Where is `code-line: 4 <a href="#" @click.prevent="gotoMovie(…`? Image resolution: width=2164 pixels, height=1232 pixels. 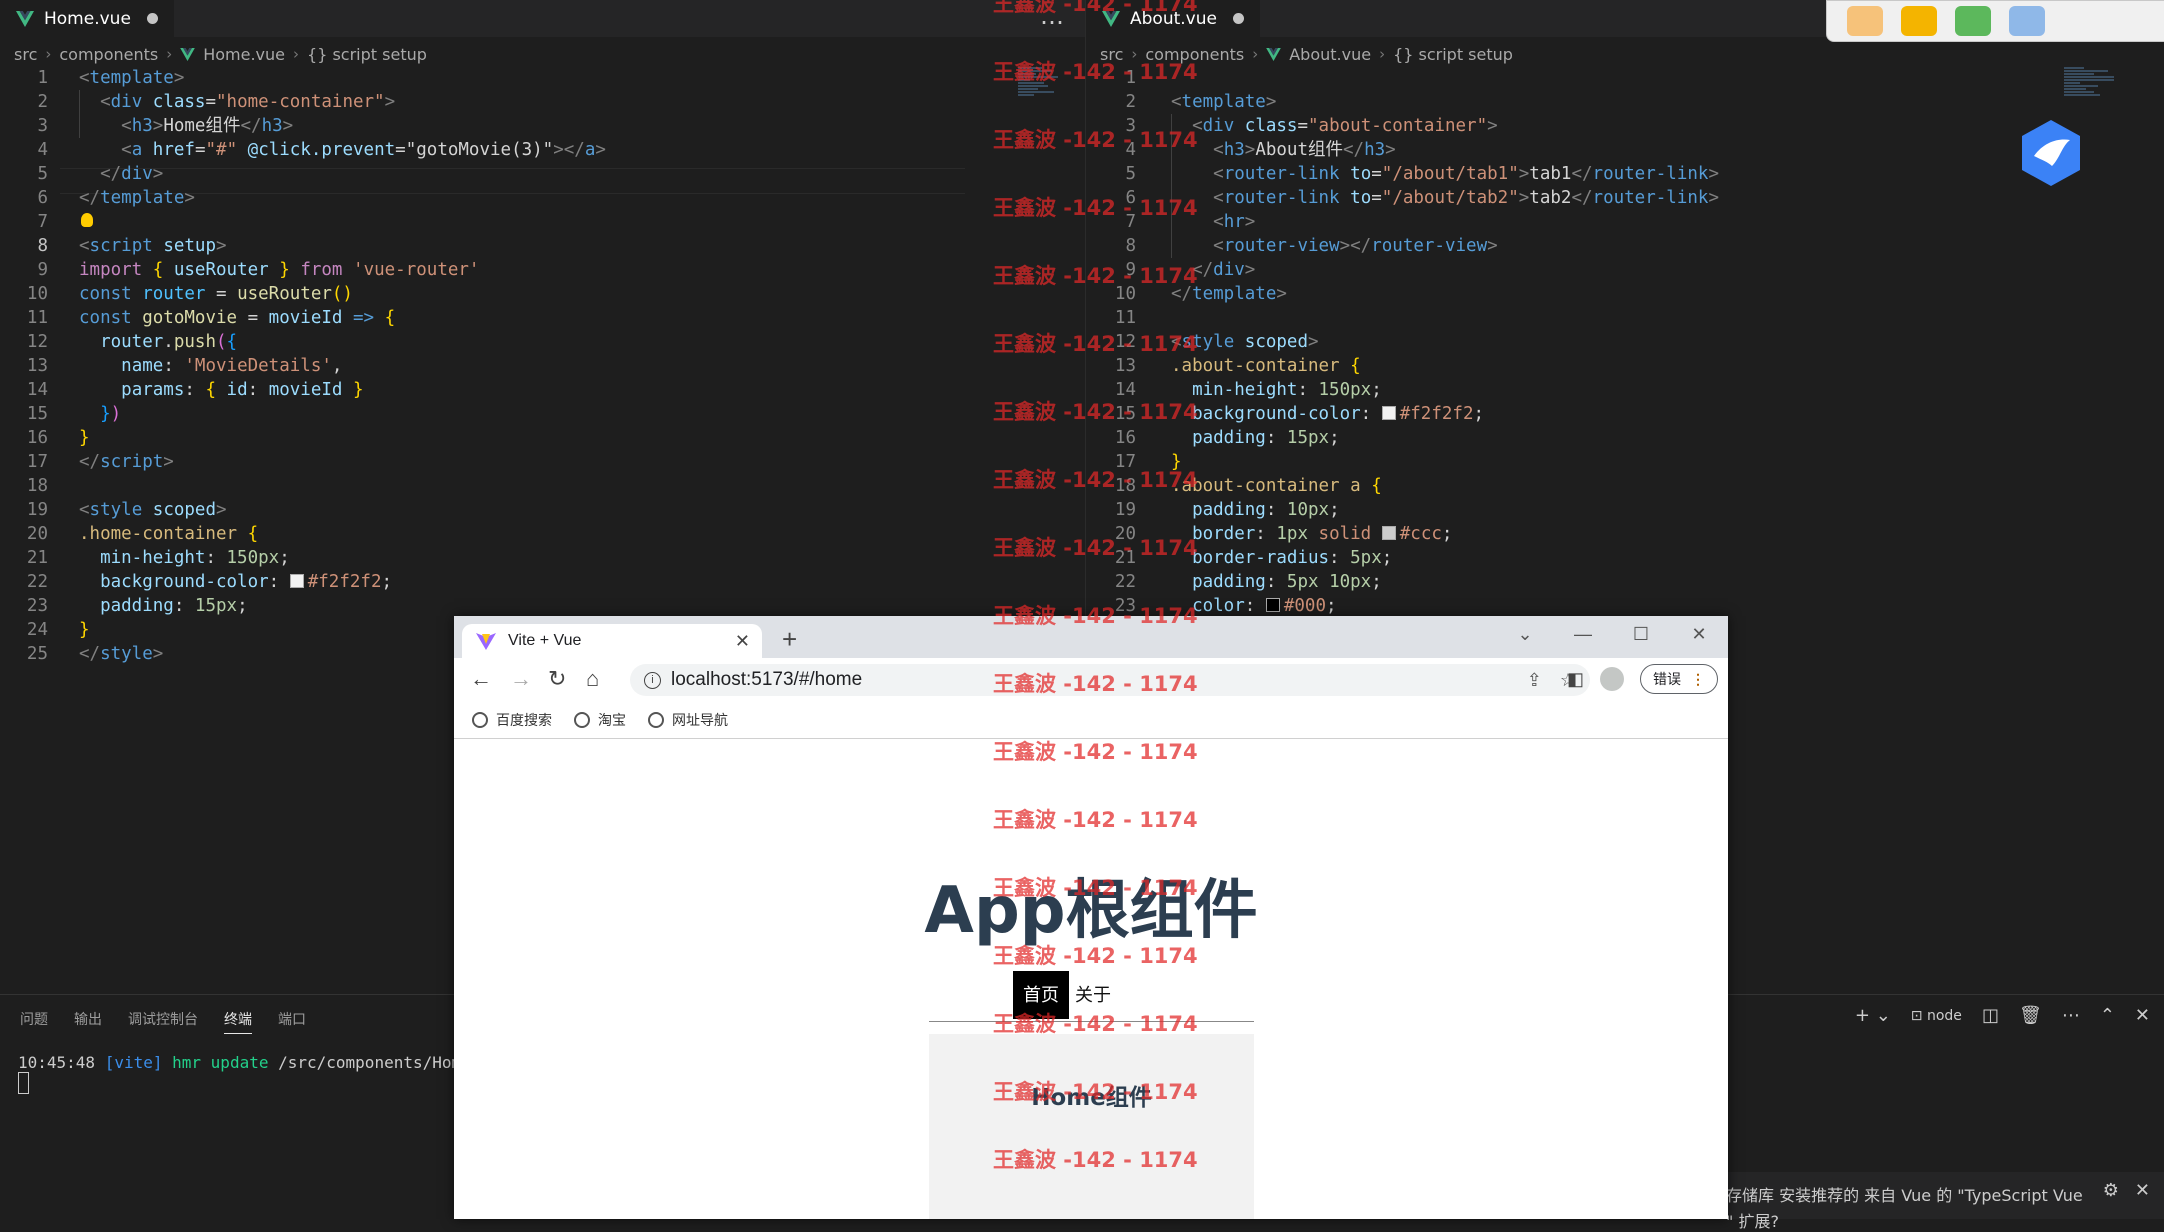 code-line: 4 <a href="#" @click.prevent="gotoMovie(… is located at coordinates (542, 150).